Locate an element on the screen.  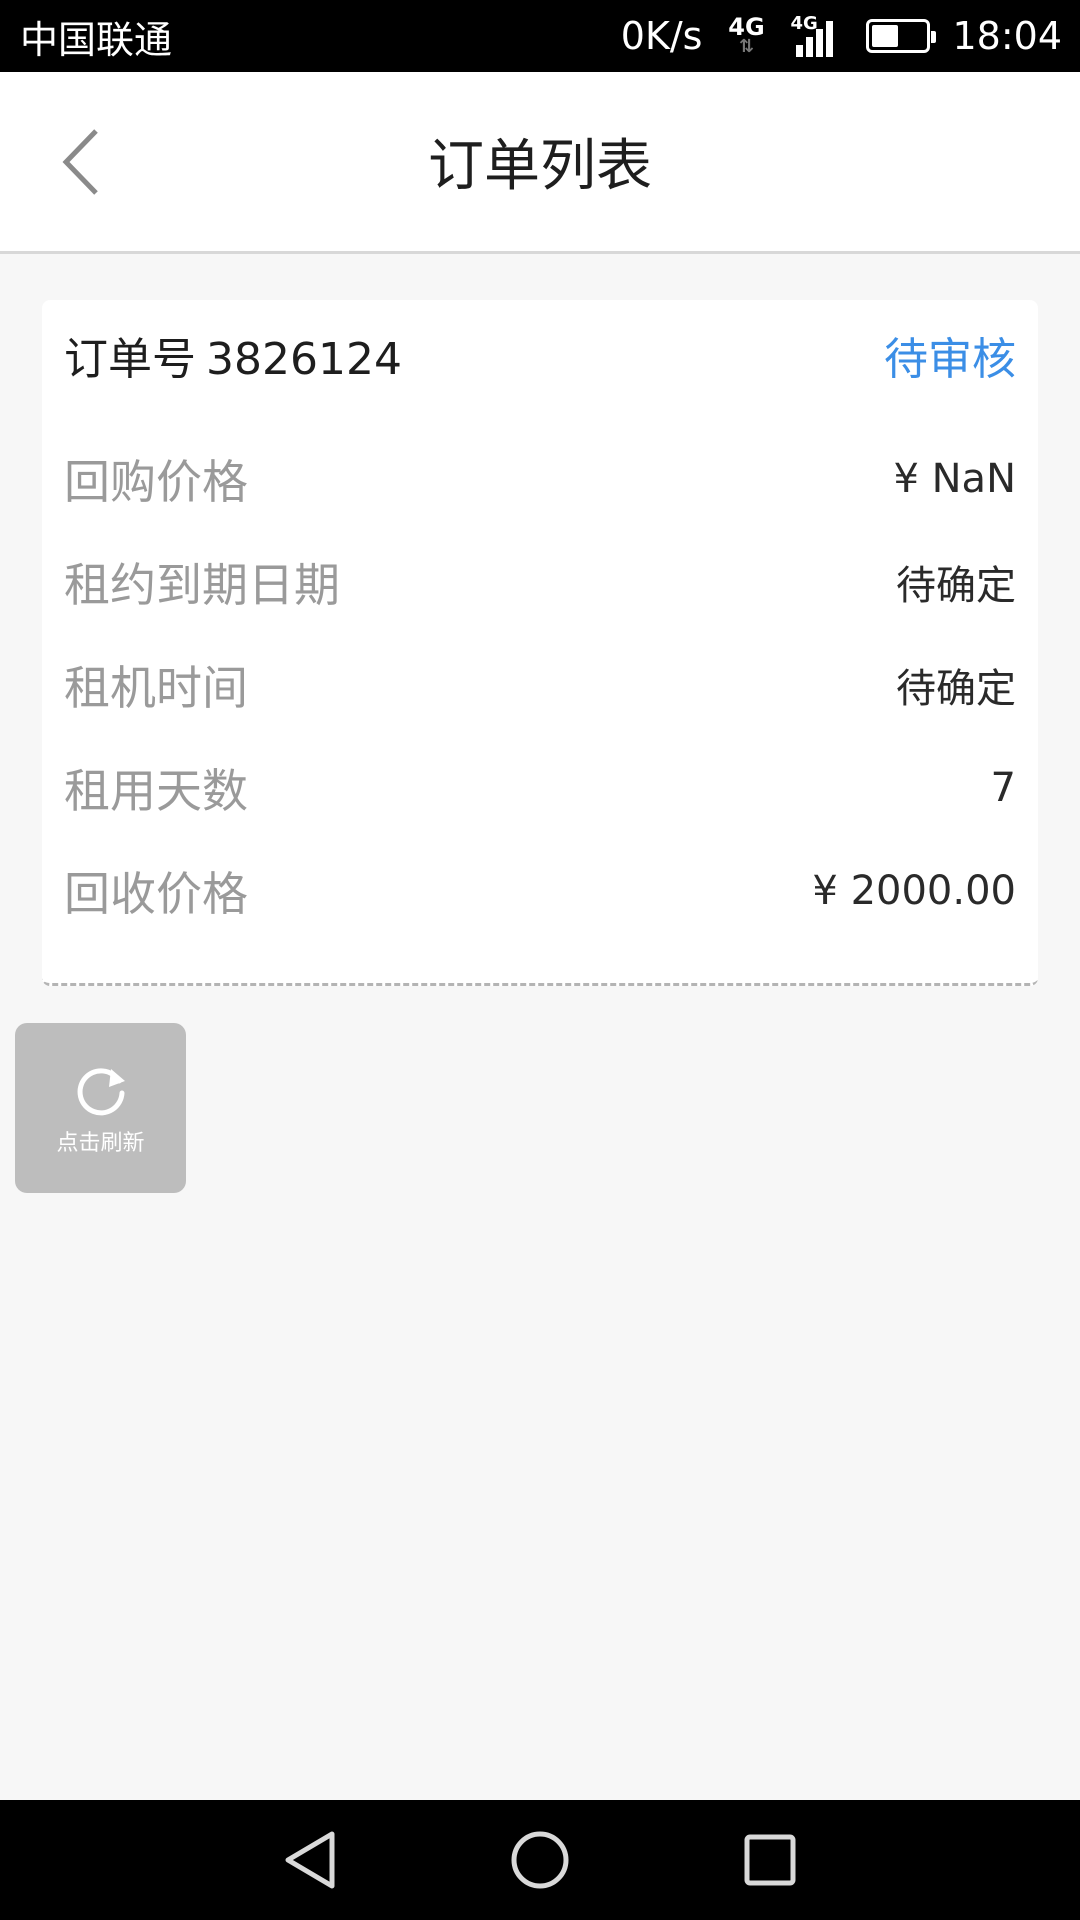
battery-icon is located at coordinates (901, 36).